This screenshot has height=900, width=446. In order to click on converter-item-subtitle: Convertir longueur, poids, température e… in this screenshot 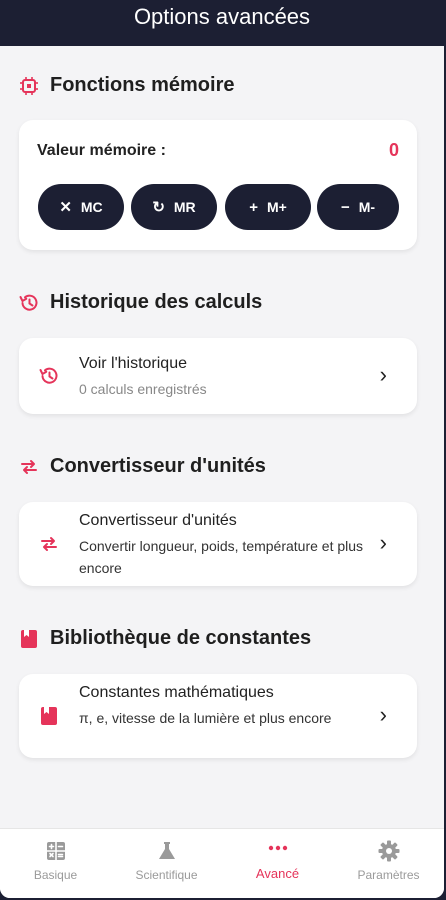, I will do `click(221, 557)`.